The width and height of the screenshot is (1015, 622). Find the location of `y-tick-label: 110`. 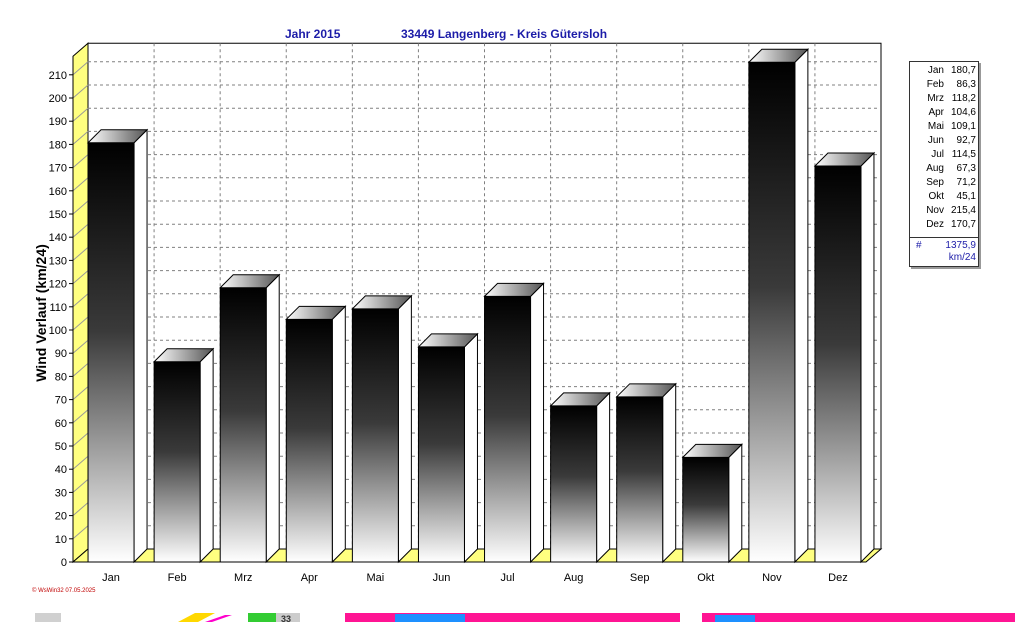

y-tick-label: 110 is located at coordinates (58, 308).